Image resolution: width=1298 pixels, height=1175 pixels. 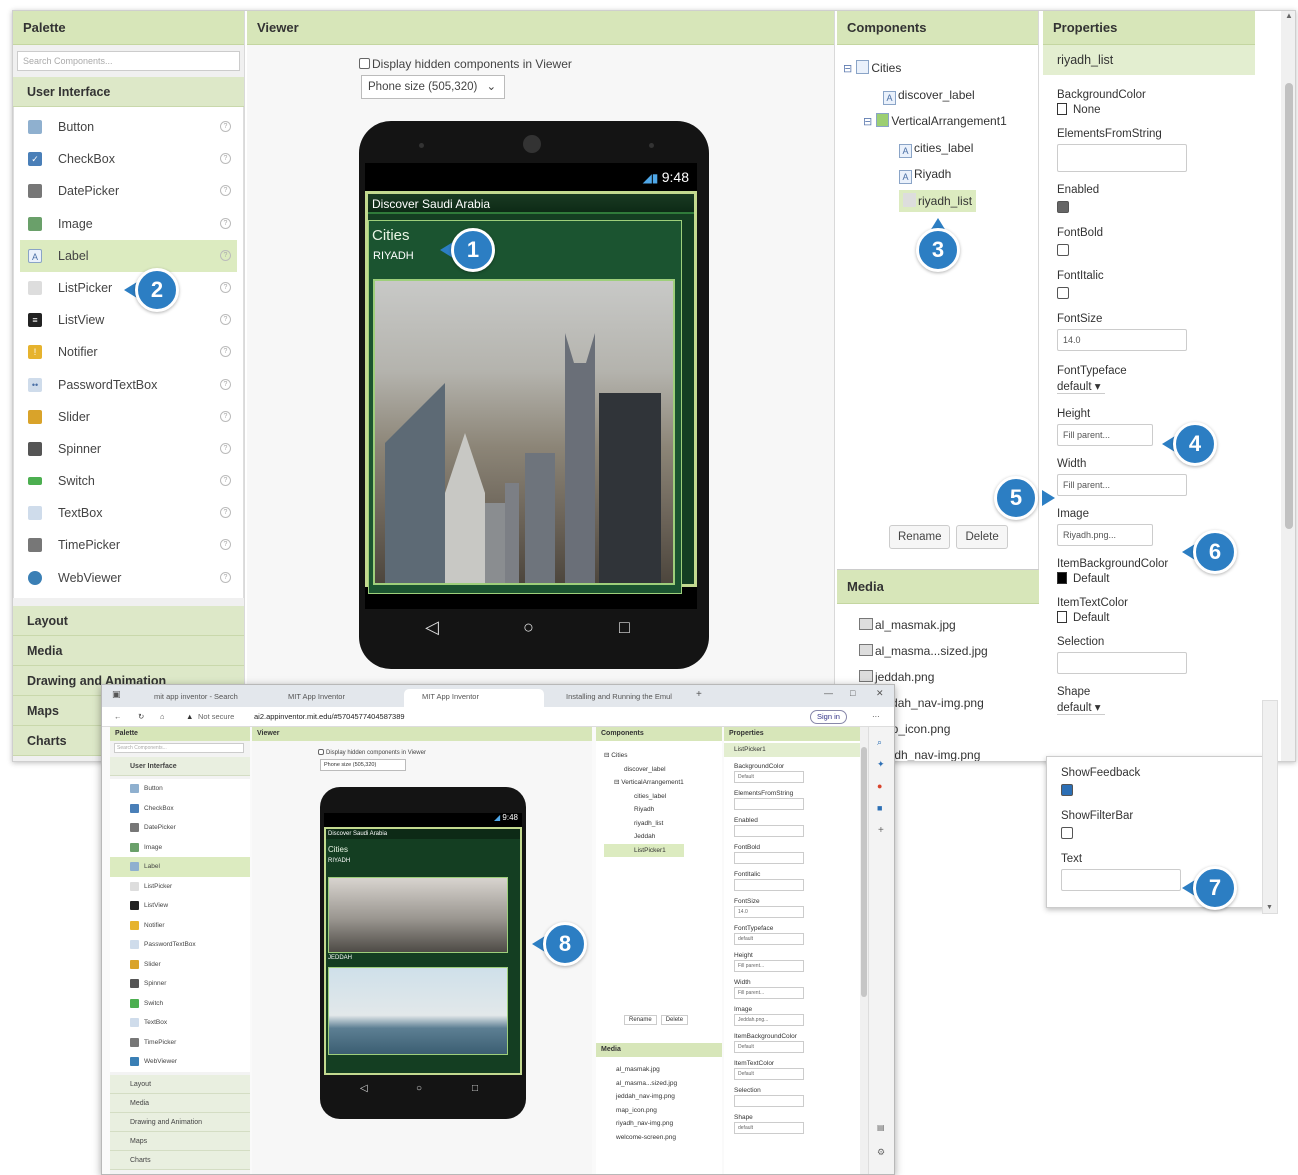 What do you see at coordinates (418, 1011) in the screenshot?
I see `inset-jeddah-image` at bounding box center [418, 1011].